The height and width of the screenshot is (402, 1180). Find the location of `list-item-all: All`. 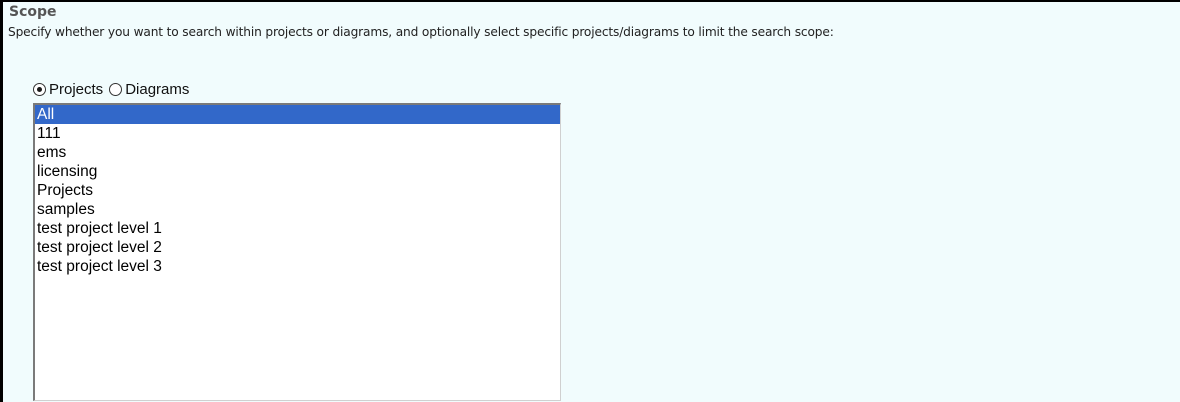

list-item-all: All is located at coordinates (297, 114).